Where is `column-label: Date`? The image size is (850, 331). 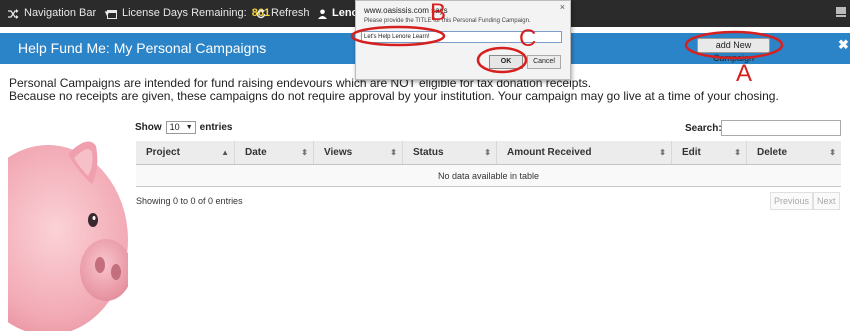
column-label: Date is located at coordinates (256, 152).